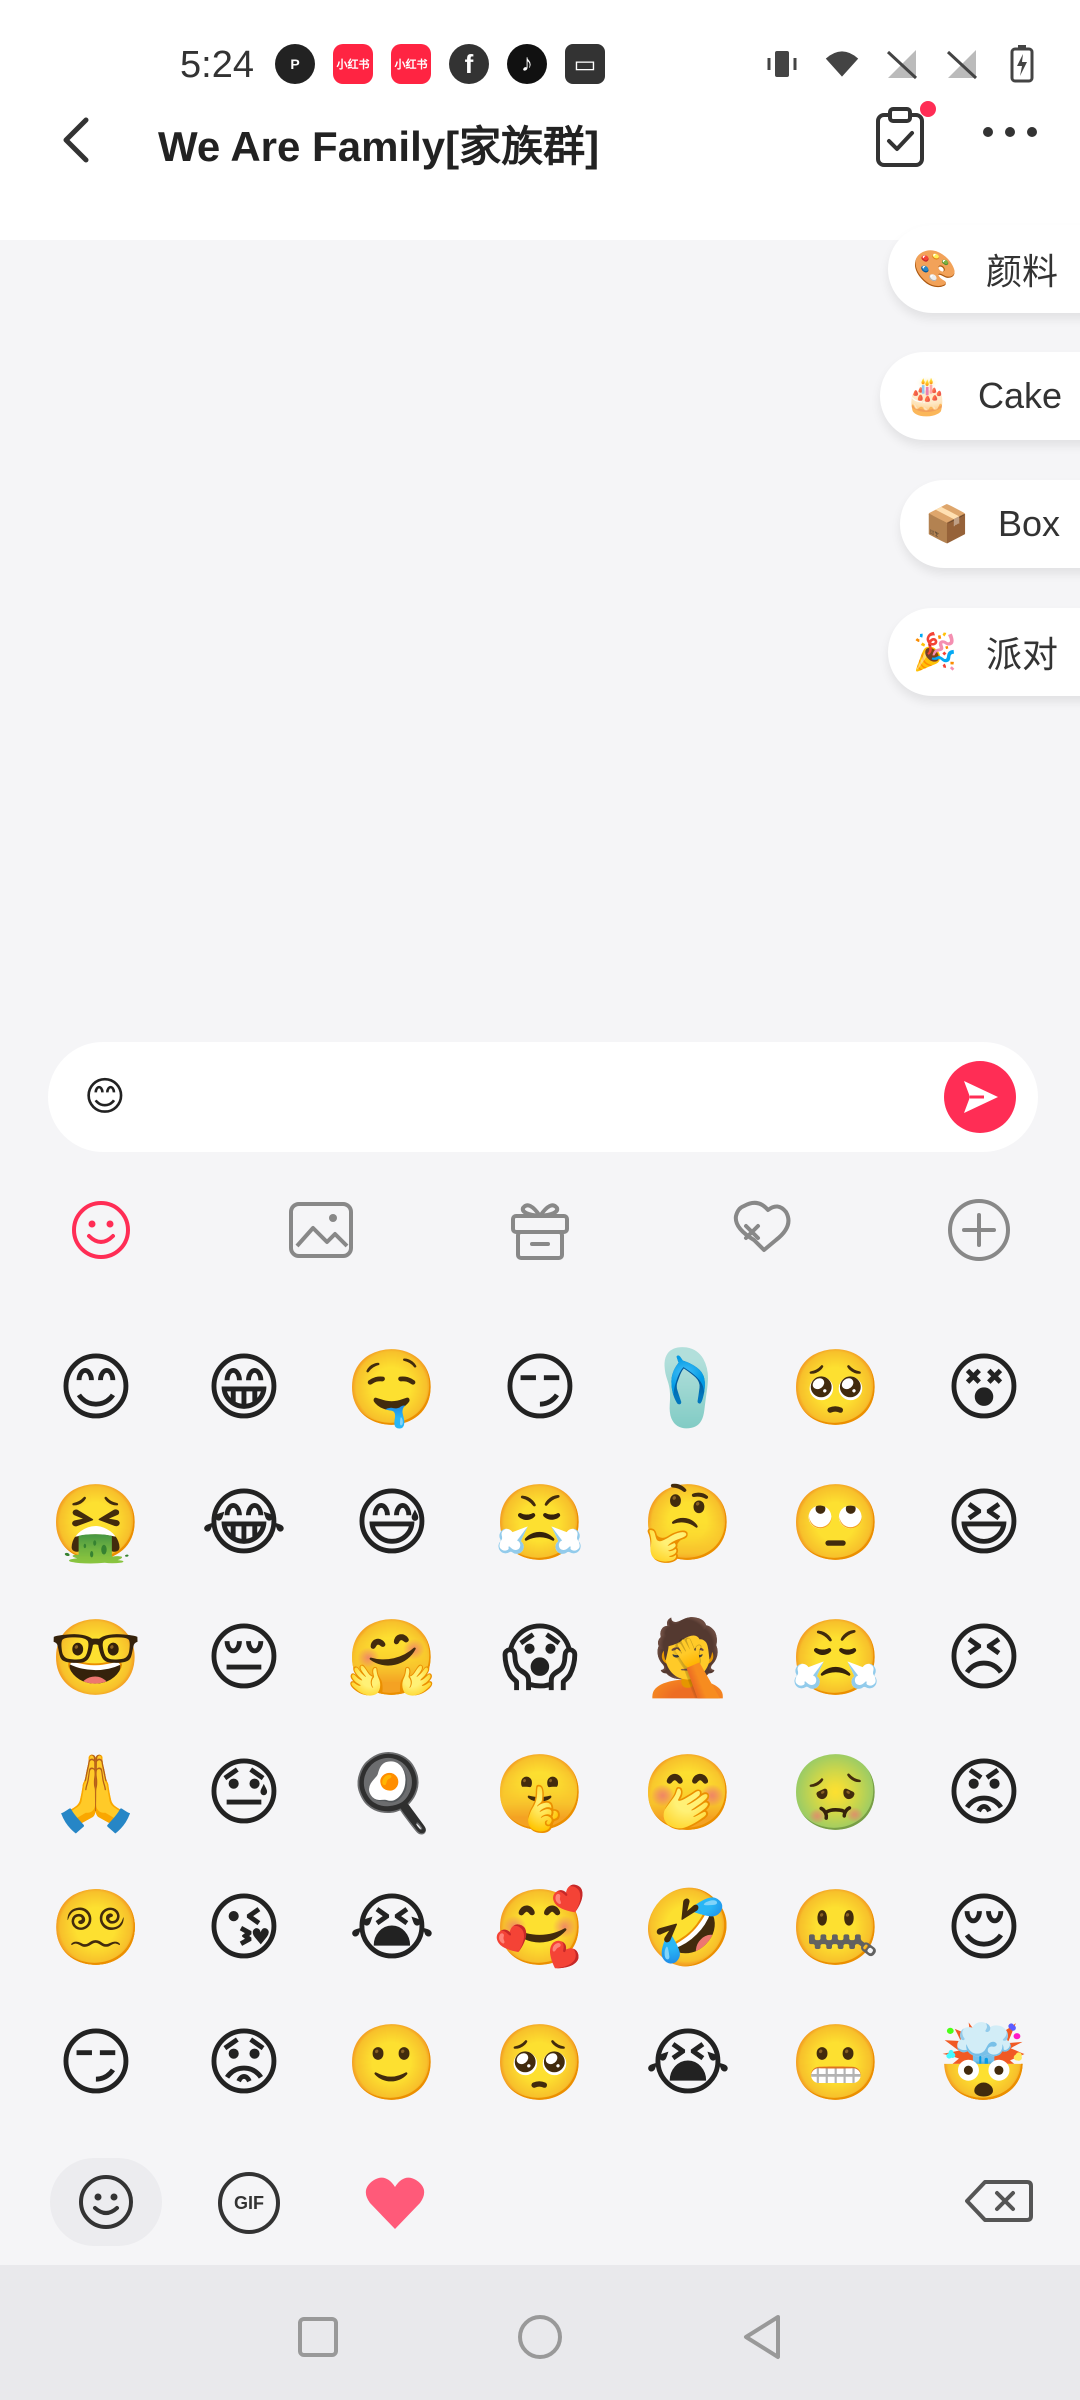 This screenshot has height=2400, width=1080. What do you see at coordinates (984, 1928) in the screenshot?
I see `emoji-item: 😌` at bounding box center [984, 1928].